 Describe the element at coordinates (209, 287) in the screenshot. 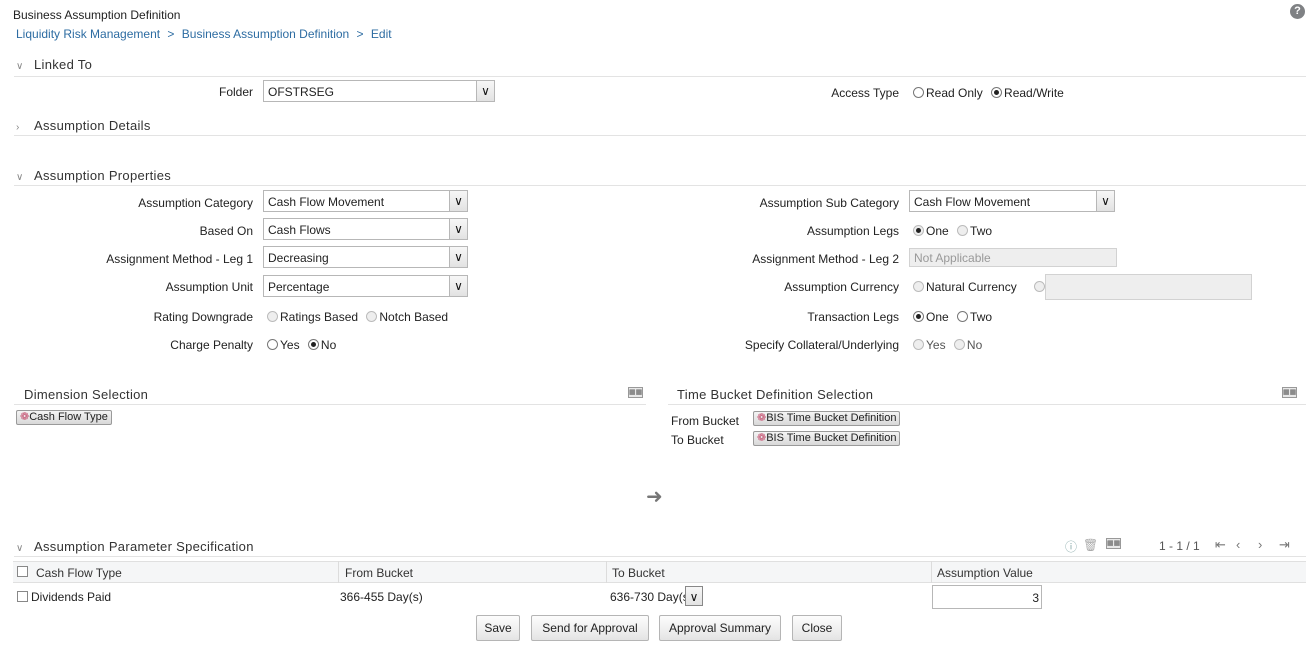

I see `assumption-unit-label: Assumption Unit` at that location.